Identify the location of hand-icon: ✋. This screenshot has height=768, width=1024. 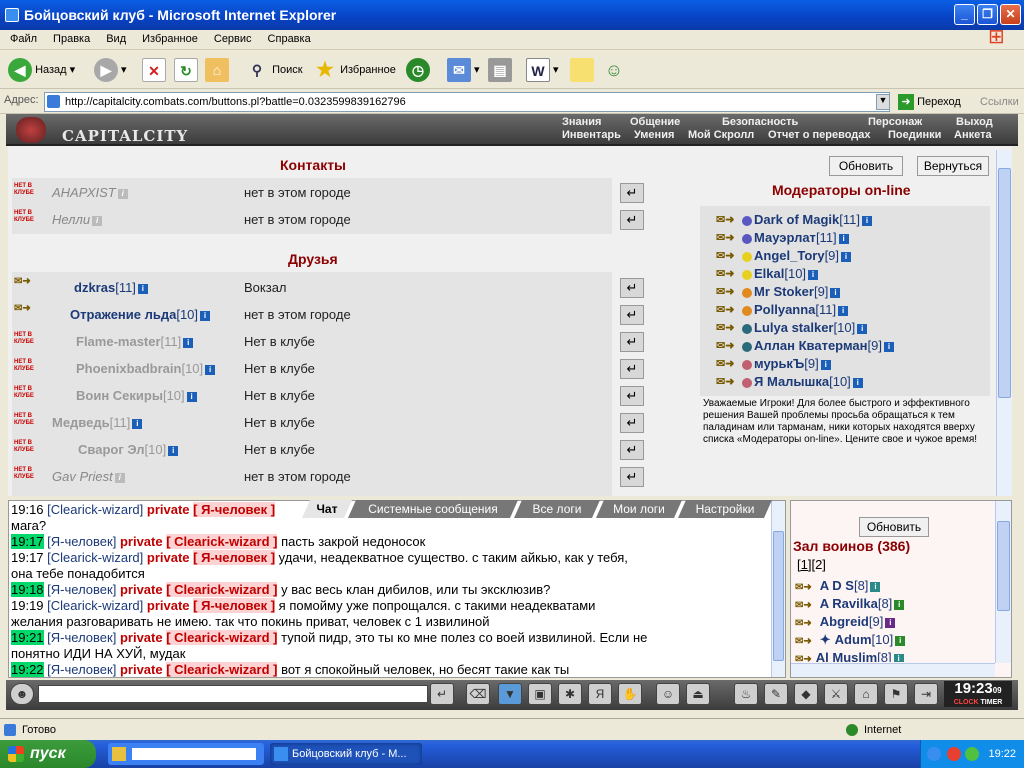
(630, 694).